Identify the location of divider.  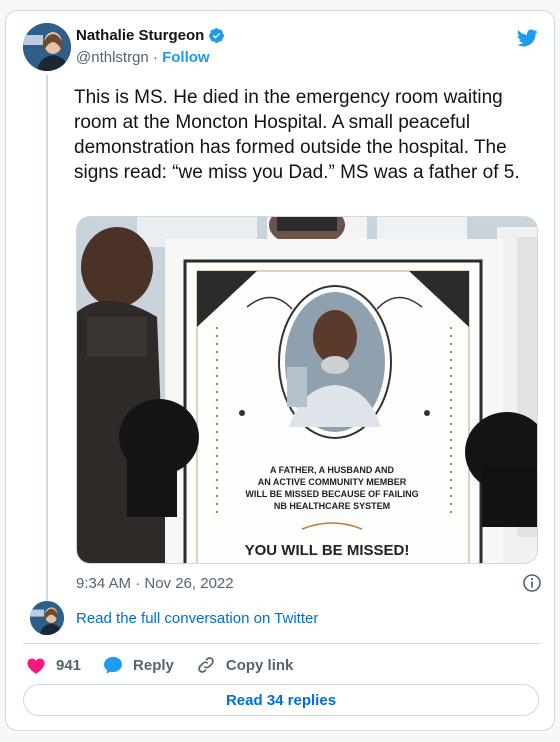
(281, 643).